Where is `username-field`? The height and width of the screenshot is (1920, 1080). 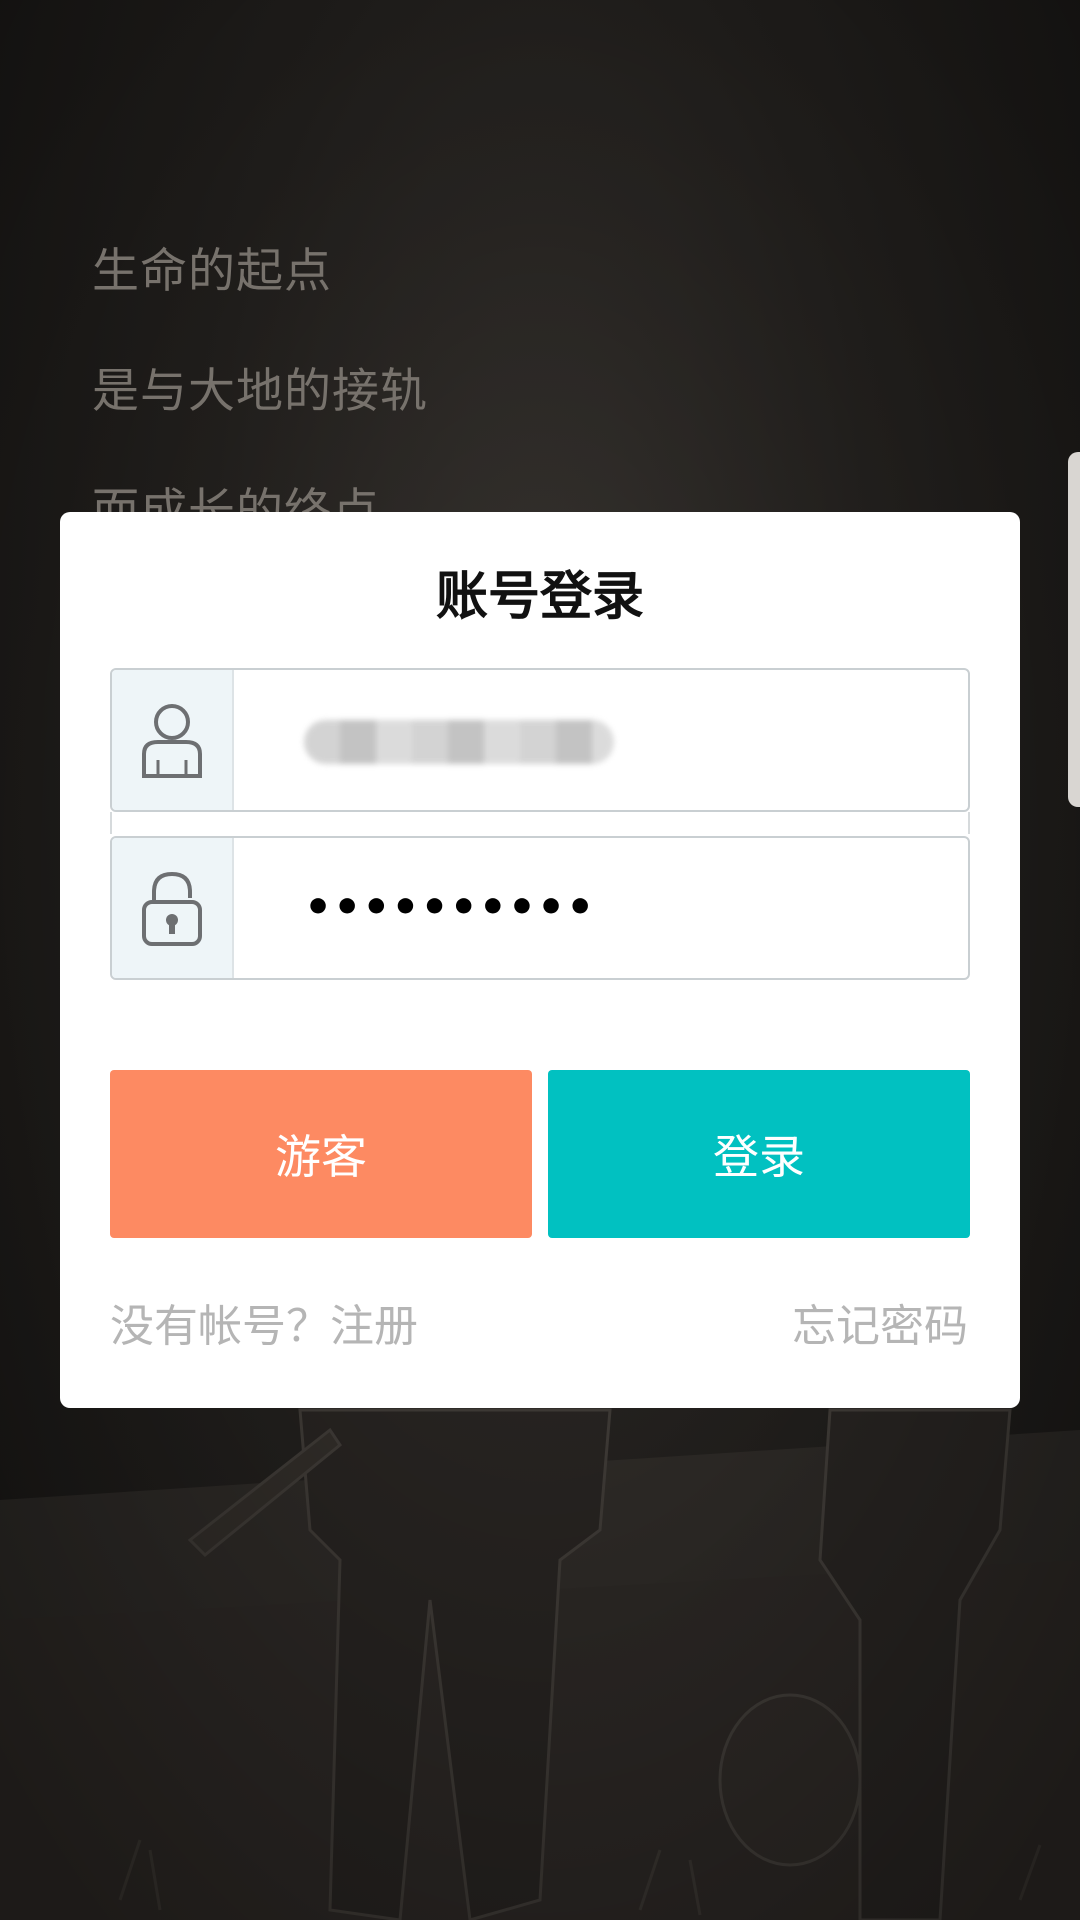
username-field is located at coordinates (540, 740).